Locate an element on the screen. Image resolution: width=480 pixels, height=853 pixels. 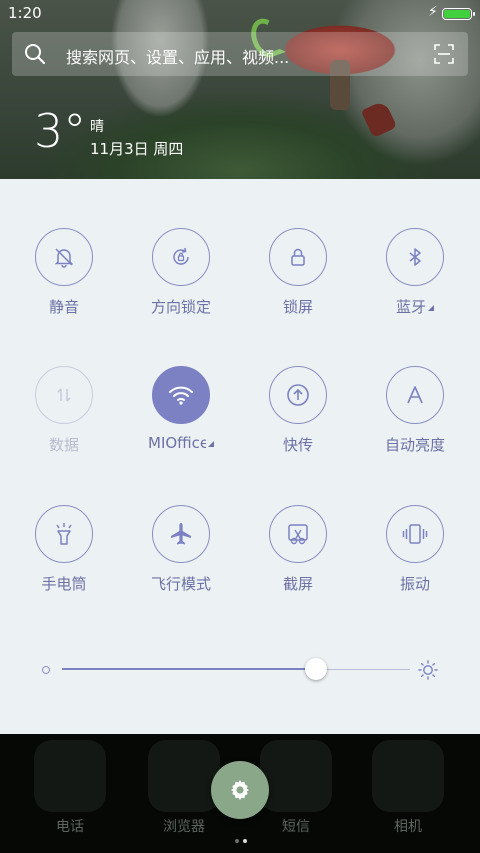
brightness-slider is located at coordinates (240, 669).